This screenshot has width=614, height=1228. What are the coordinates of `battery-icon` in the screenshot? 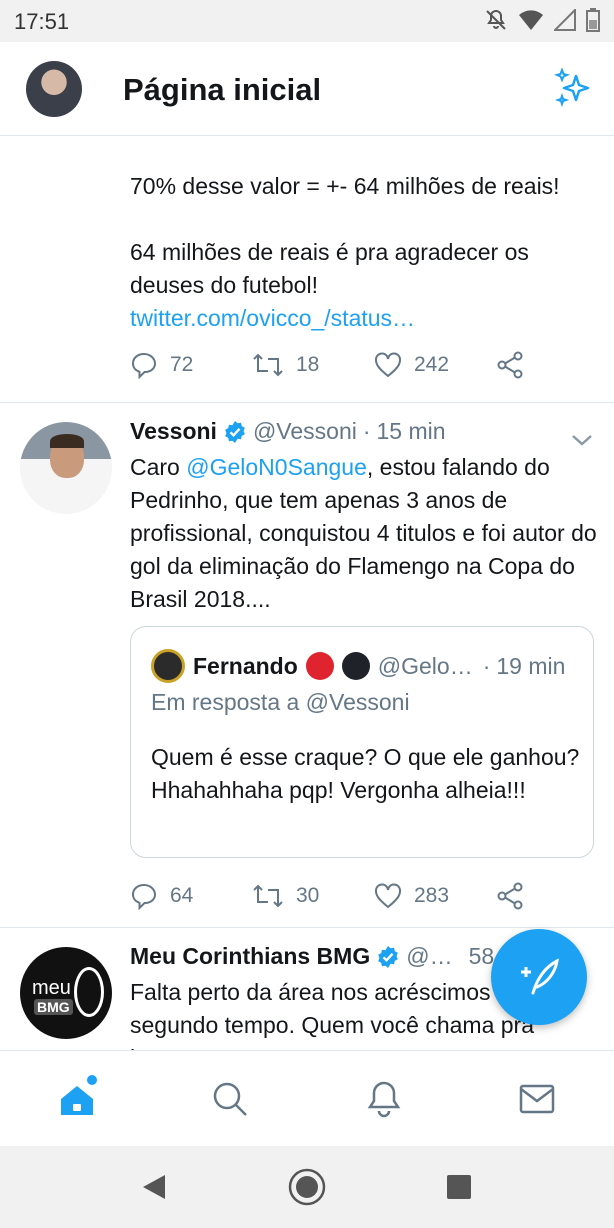 It's located at (593, 20).